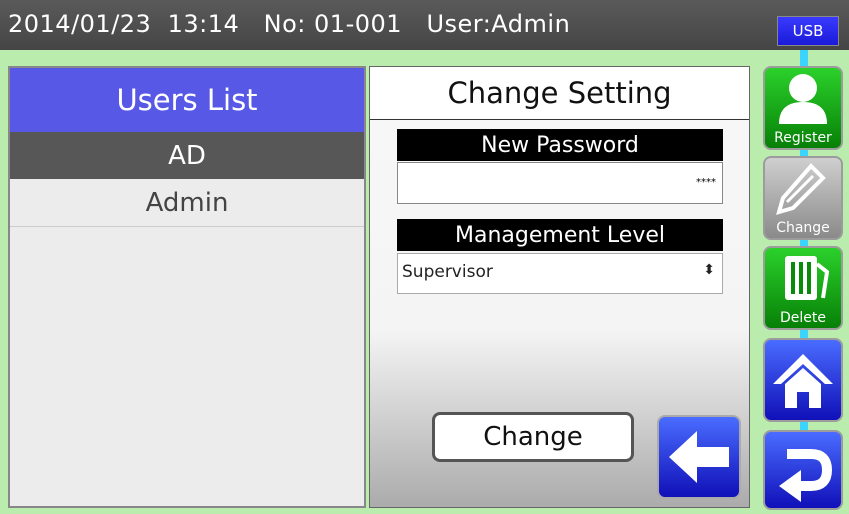  What do you see at coordinates (806, 475) in the screenshot?
I see `return-icon` at bounding box center [806, 475].